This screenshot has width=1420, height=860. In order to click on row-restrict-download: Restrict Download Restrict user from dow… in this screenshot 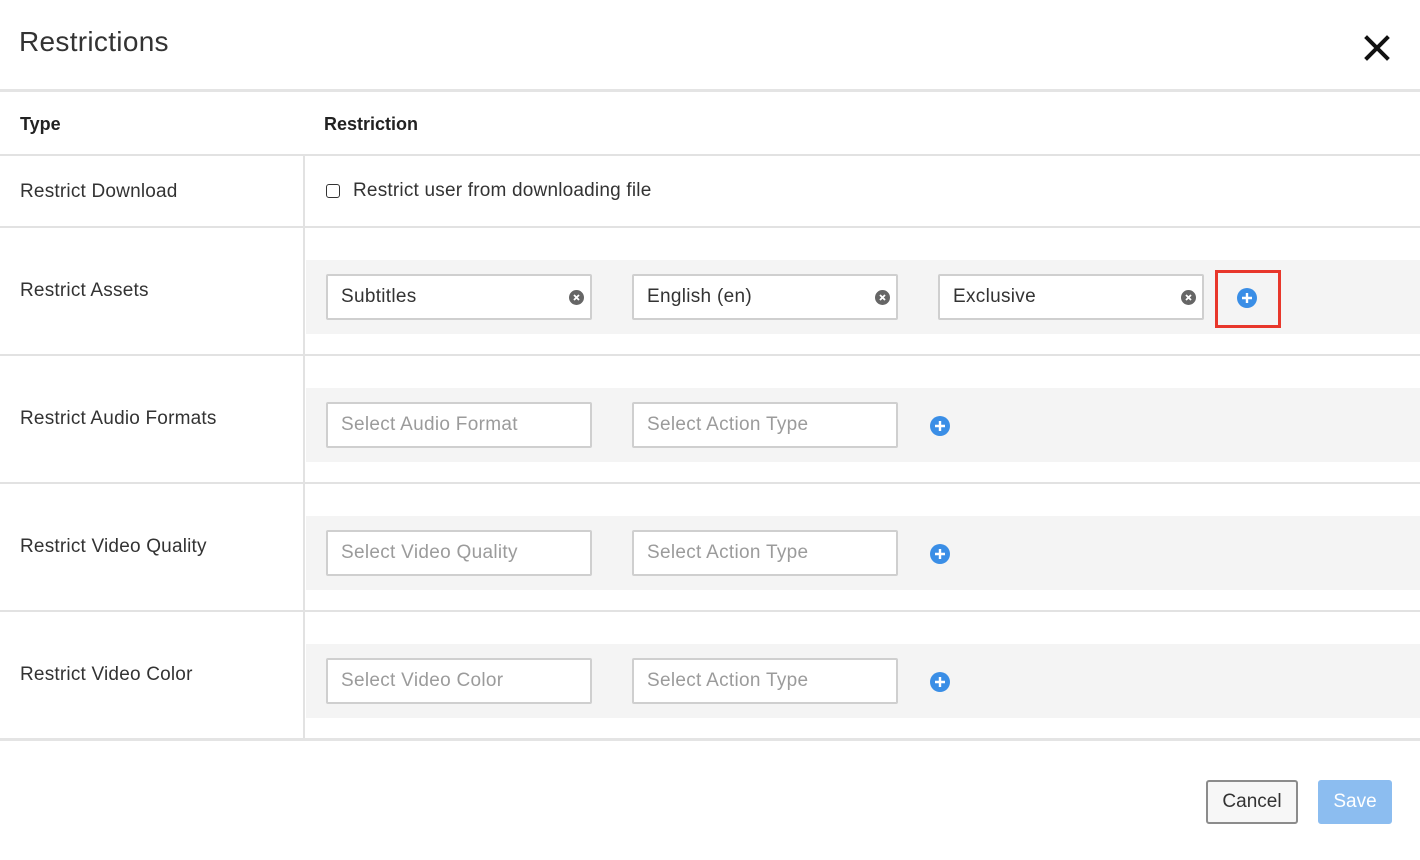, I will do `click(710, 192)`.